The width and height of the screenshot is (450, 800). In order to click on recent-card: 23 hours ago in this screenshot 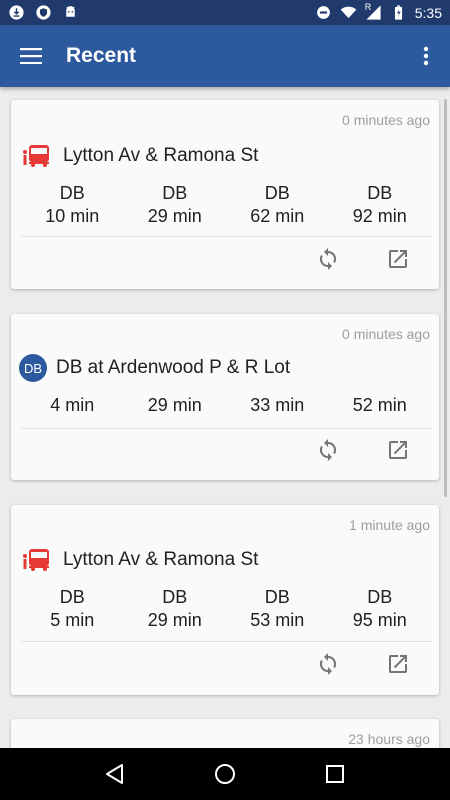, I will do `click(225, 733)`.